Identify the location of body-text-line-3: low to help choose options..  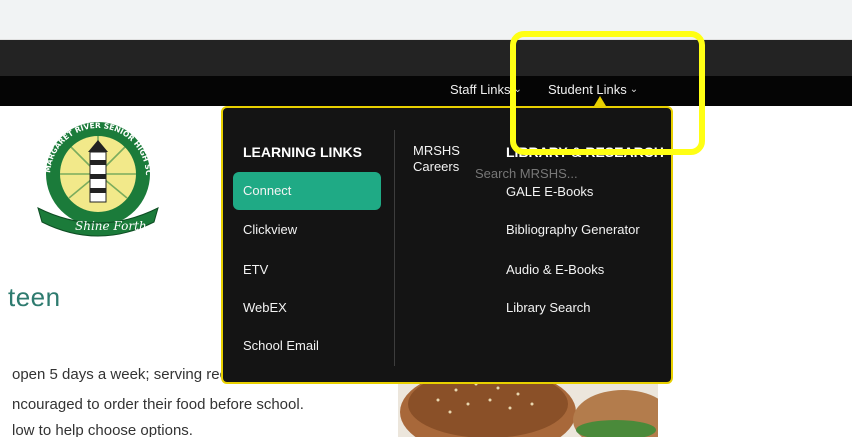
(102, 429).